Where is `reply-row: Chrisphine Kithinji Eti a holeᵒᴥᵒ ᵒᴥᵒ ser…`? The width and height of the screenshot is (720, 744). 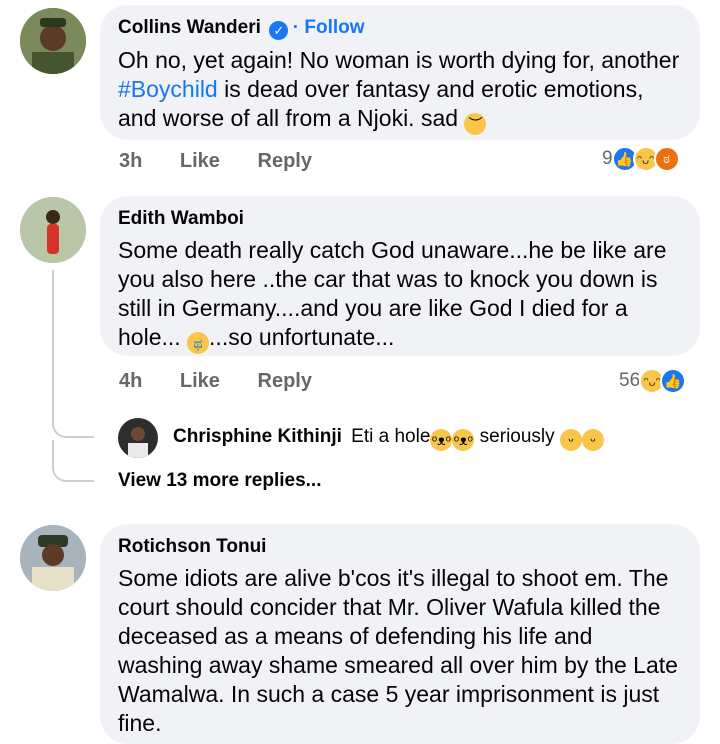 reply-row: Chrisphine Kithinji Eti a holeᵒᴥᵒ ᵒᴥᵒ ser… is located at coordinates (388, 438).